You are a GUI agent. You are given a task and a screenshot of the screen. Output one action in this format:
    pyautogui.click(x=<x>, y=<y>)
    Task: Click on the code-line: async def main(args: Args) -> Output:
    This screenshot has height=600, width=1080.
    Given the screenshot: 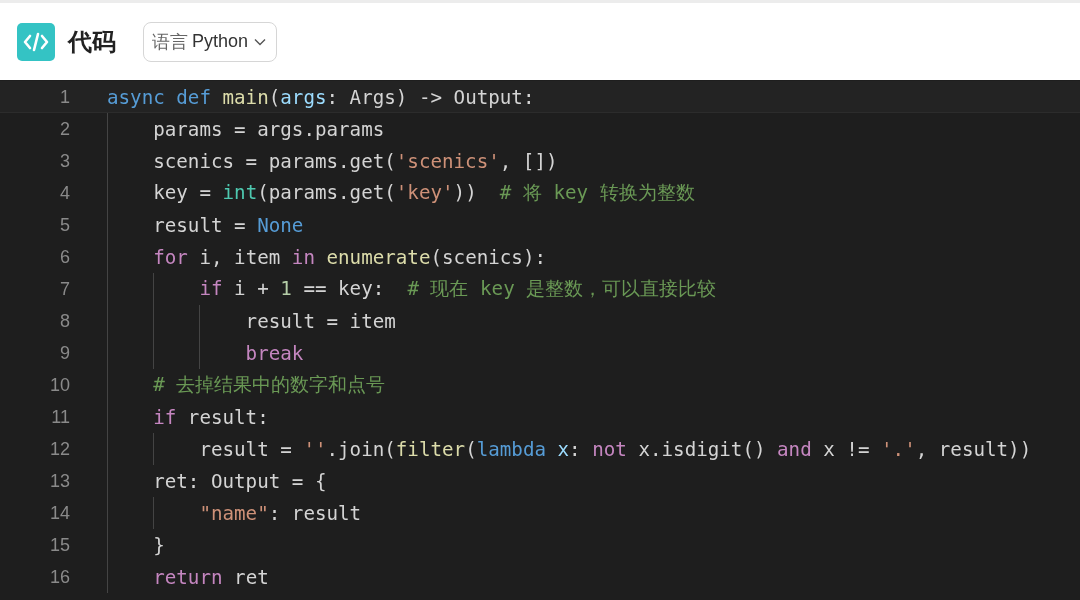 What is the action you would take?
    pyautogui.click(x=321, y=97)
    